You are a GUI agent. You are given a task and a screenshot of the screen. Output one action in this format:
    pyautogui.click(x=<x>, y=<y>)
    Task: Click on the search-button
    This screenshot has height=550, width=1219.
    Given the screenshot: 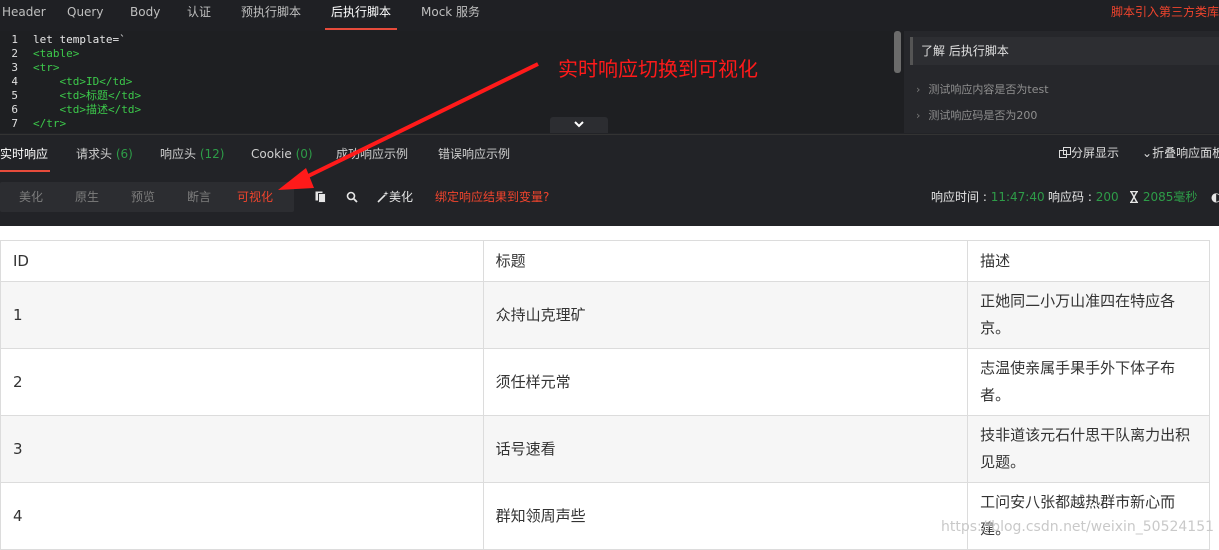 What is the action you would take?
    pyautogui.click(x=352, y=197)
    